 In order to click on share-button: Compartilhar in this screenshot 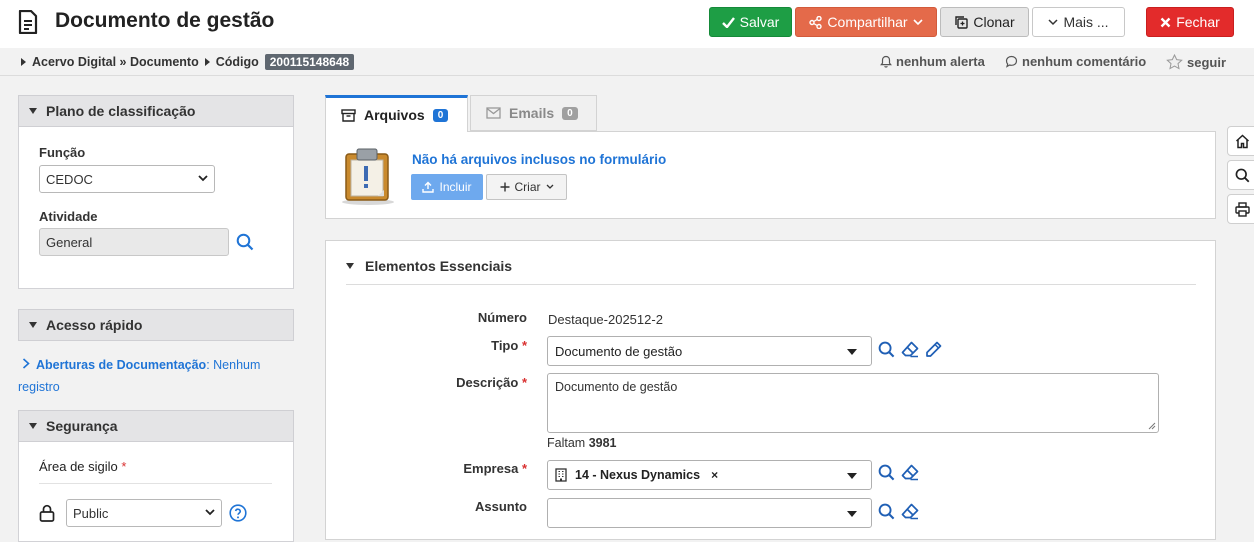, I will do `click(866, 22)`.